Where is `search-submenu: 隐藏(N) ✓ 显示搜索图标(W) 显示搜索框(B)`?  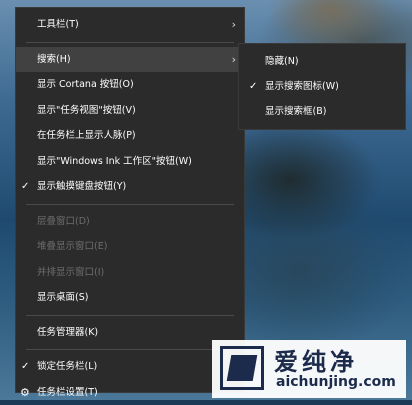
search-submenu: 隐藏(N) ✓ 显示搜索图标(W) 显示搜索框(B) is located at coordinates (322, 86).